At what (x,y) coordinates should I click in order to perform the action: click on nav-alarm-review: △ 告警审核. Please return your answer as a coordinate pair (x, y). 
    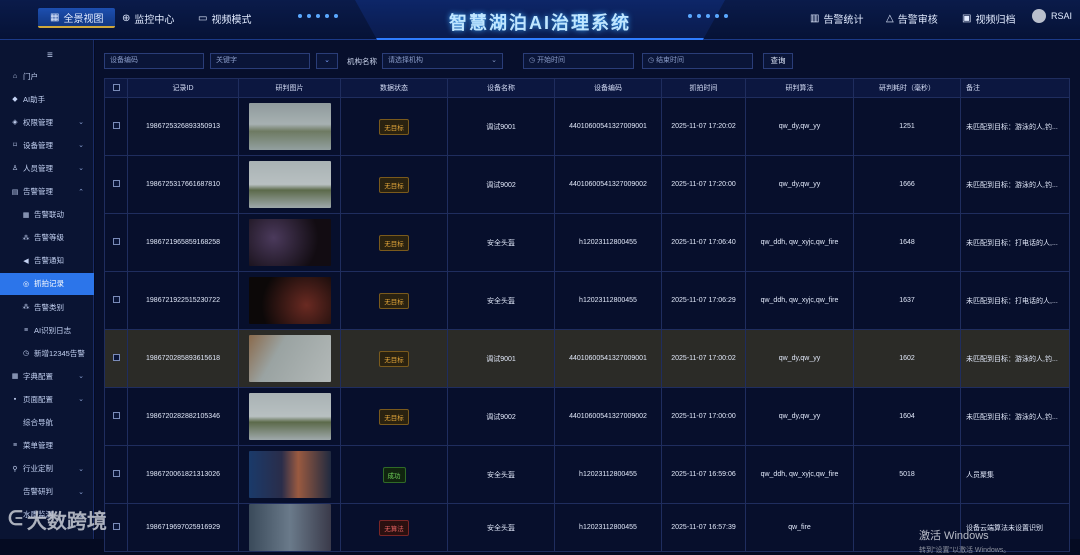
    Looking at the image, I should click on (912, 18).